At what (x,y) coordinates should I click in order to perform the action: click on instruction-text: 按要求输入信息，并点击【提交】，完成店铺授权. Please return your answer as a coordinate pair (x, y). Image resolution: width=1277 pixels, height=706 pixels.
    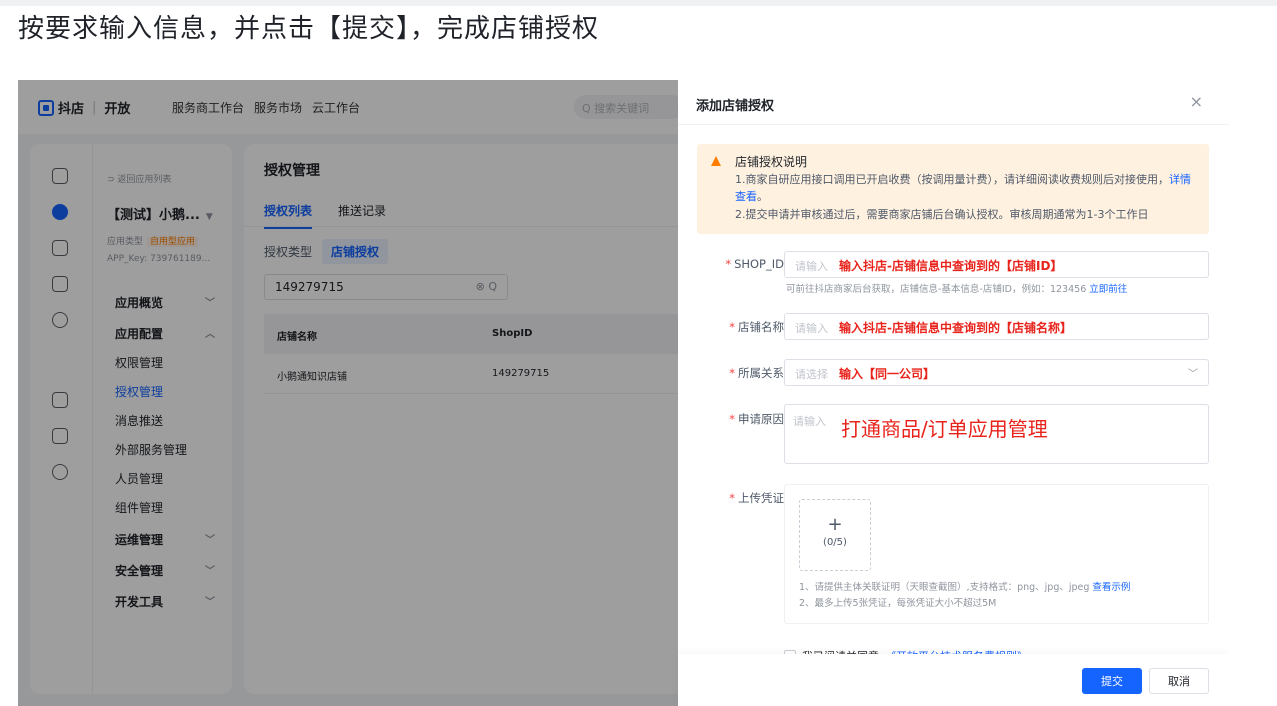
    Looking at the image, I should click on (309, 29).